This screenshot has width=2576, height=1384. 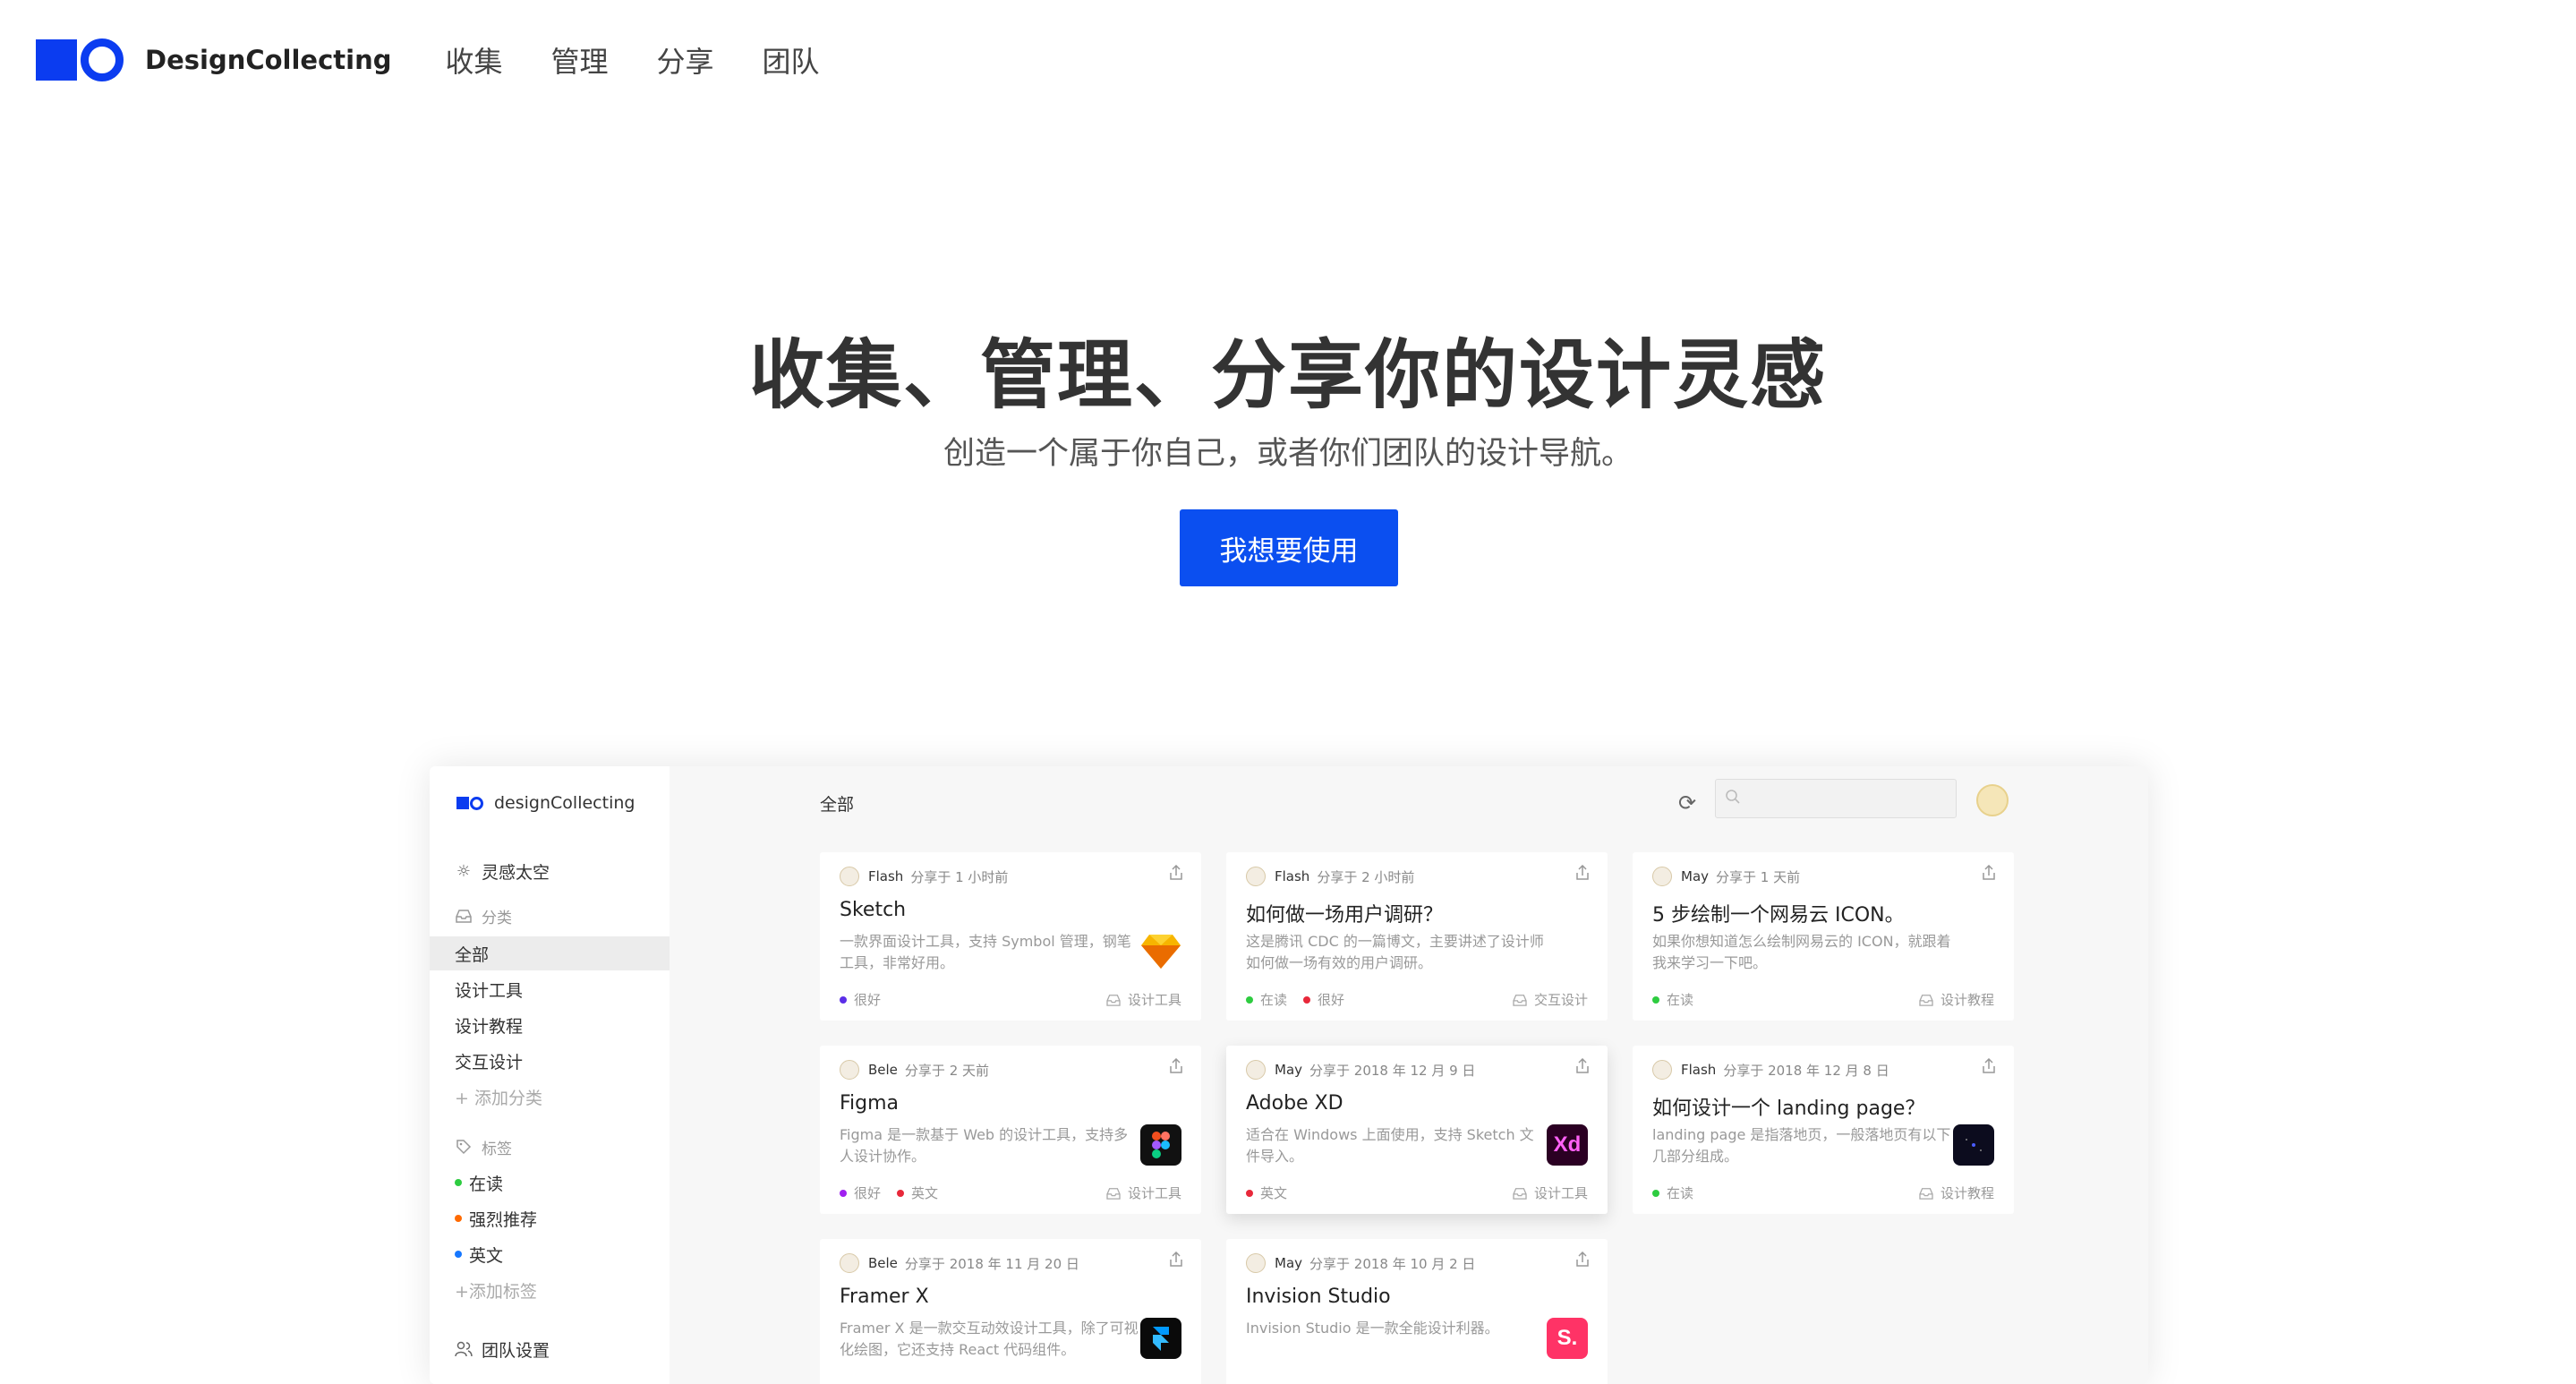 I want to click on card-description: 一款界面设计工具，支持 Symbol 管理，钢笔工具，非常好用。, so click(x=985, y=952).